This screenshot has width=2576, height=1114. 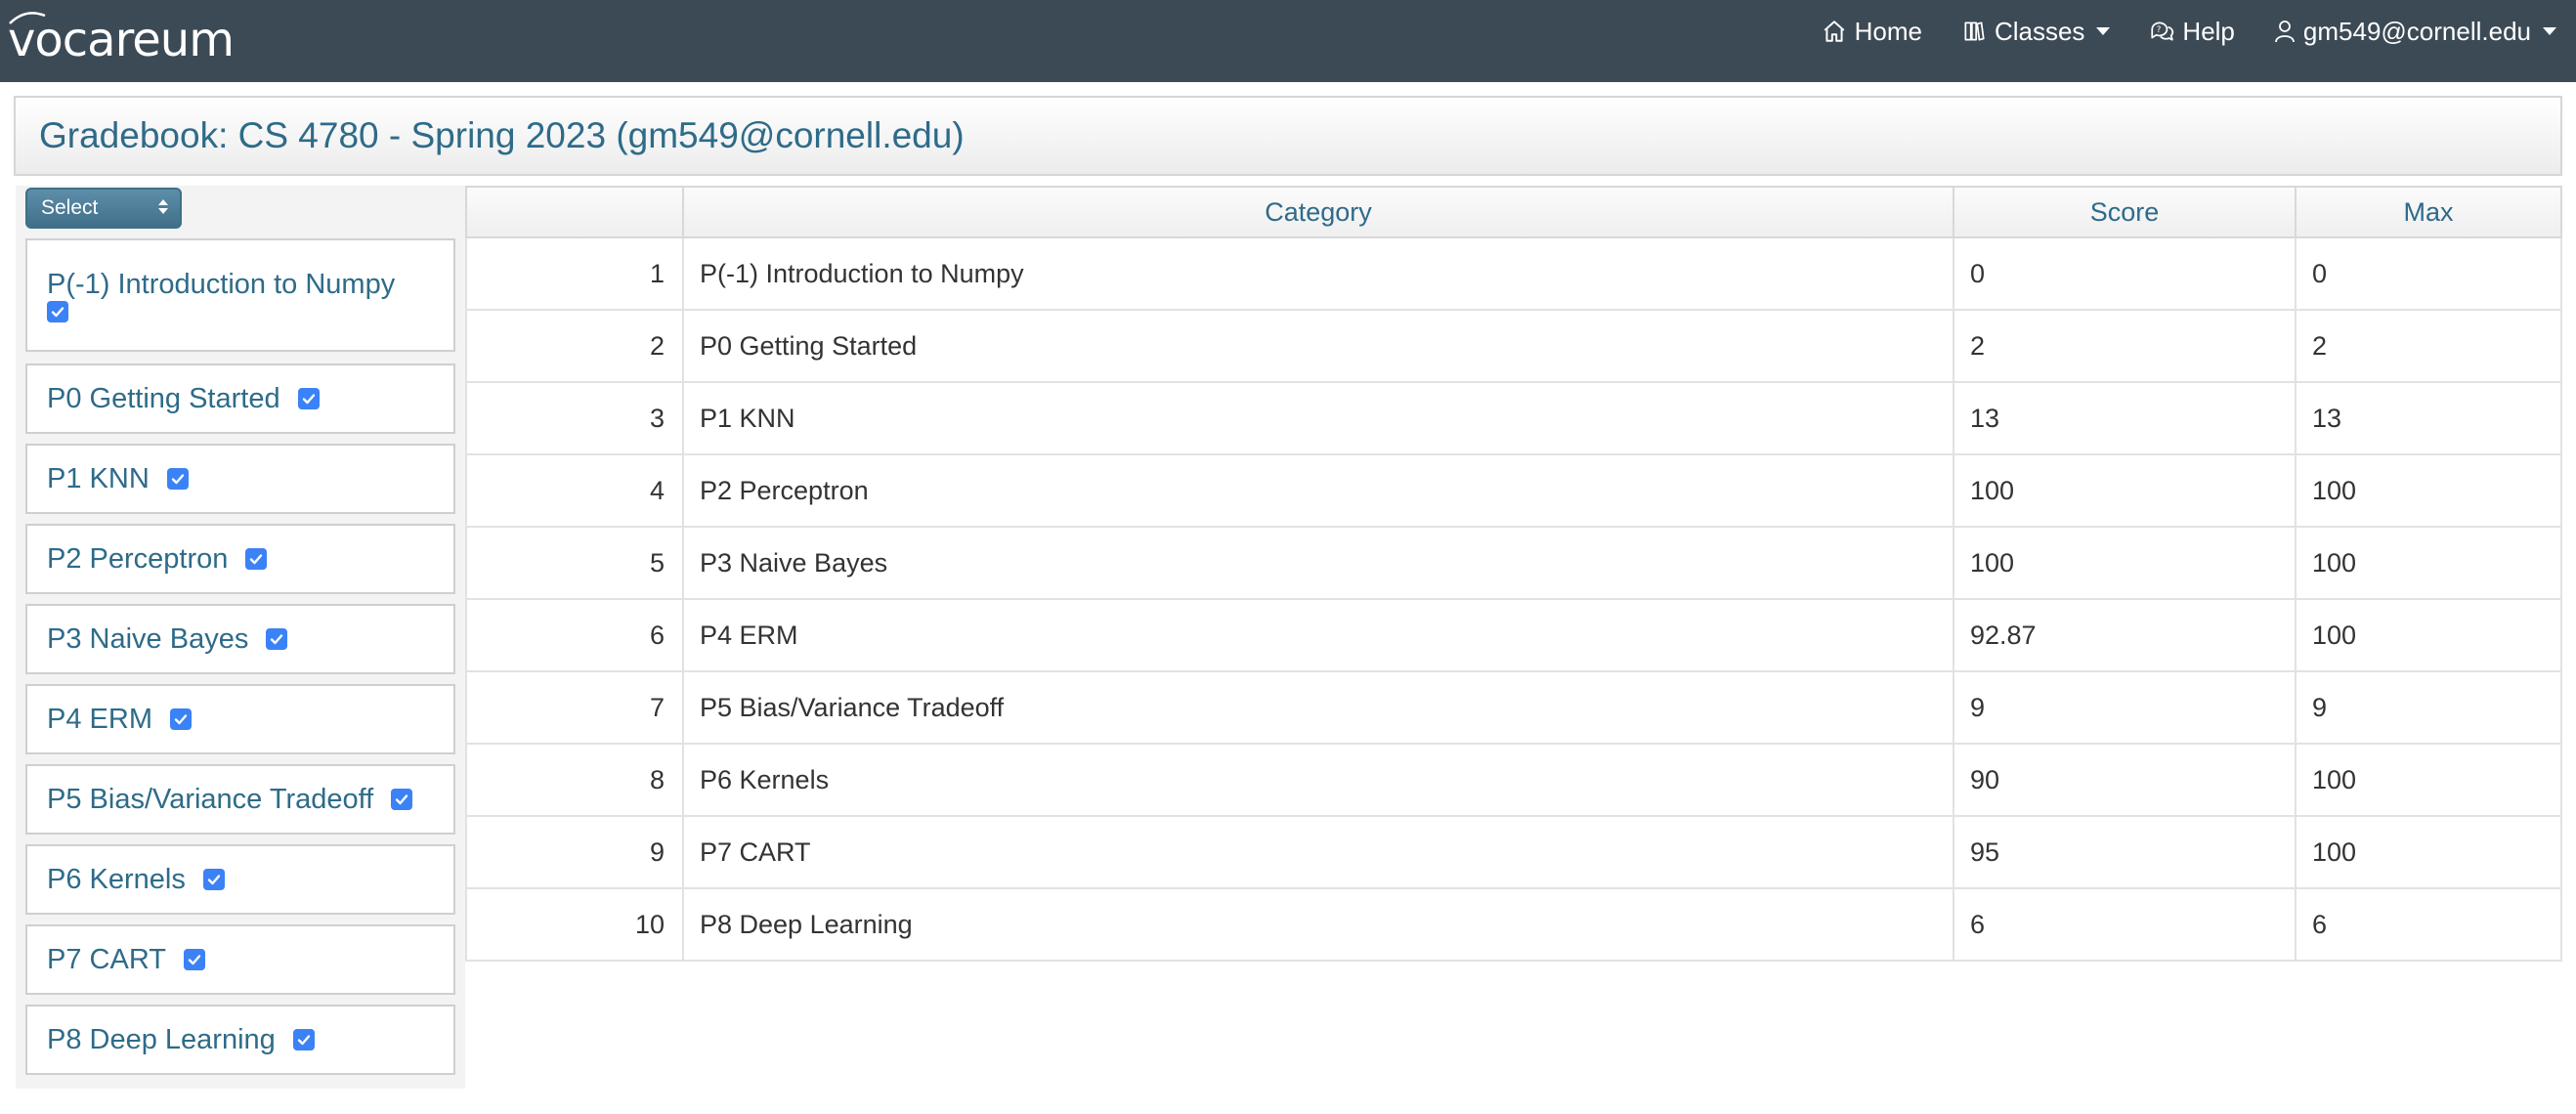 I want to click on score-cell: 13, so click(x=2125, y=419).